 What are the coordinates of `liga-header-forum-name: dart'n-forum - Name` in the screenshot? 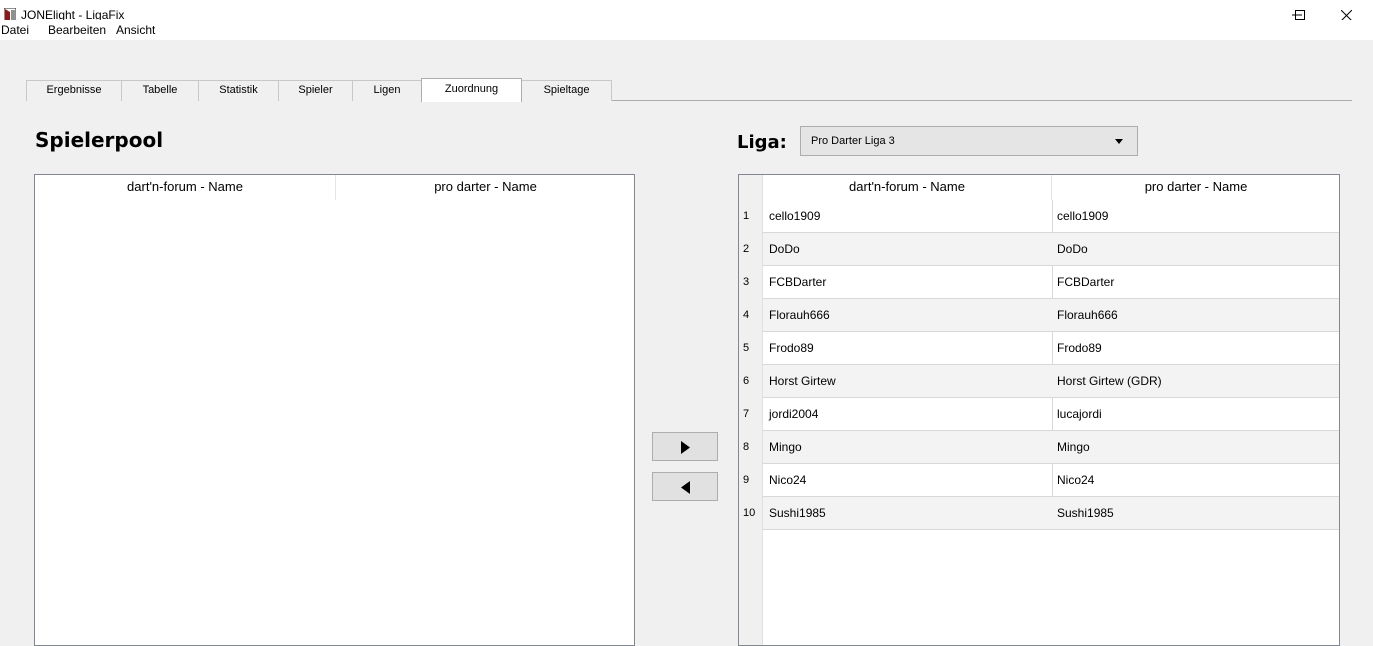 It's located at (907, 187).